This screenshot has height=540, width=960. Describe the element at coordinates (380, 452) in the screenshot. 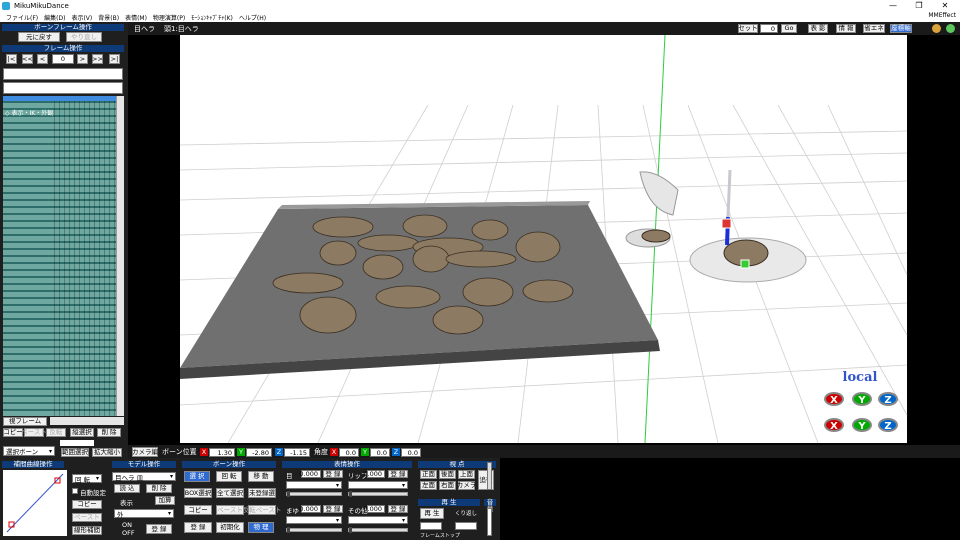

I see `angle-y-input: 0.0` at that location.